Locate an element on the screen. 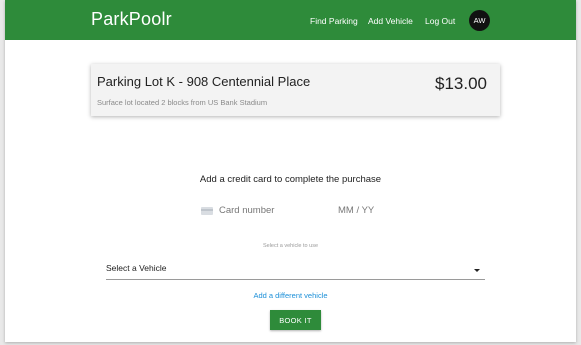 This screenshot has width=581, height=345. lot-price: $13.00 is located at coordinates (461, 83).